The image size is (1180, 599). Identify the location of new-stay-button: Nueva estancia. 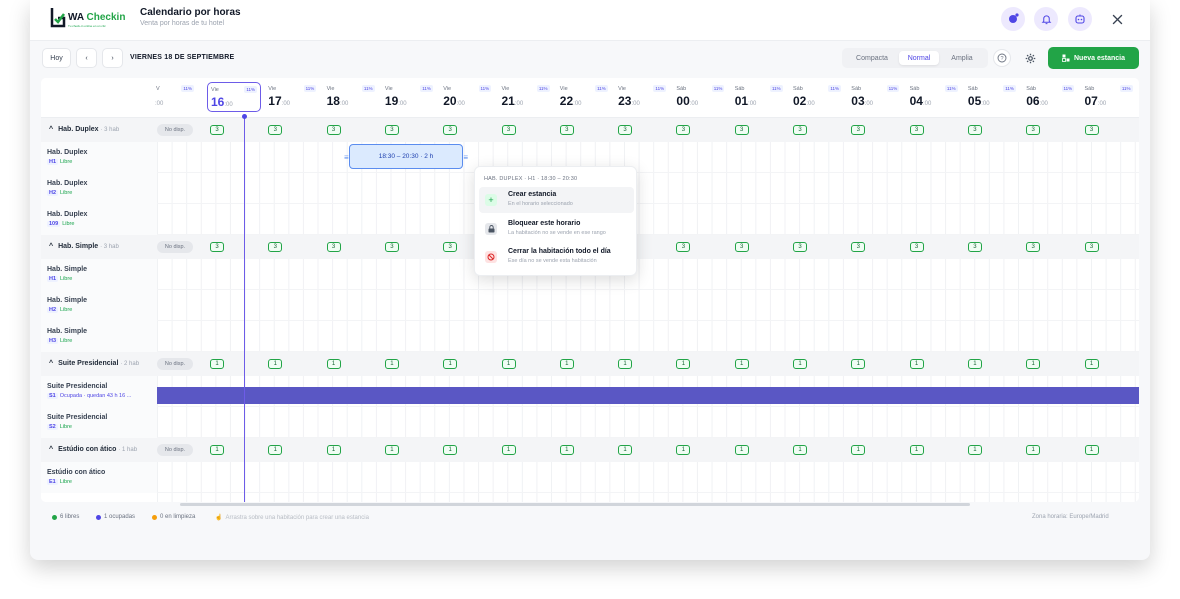
(1093, 58).